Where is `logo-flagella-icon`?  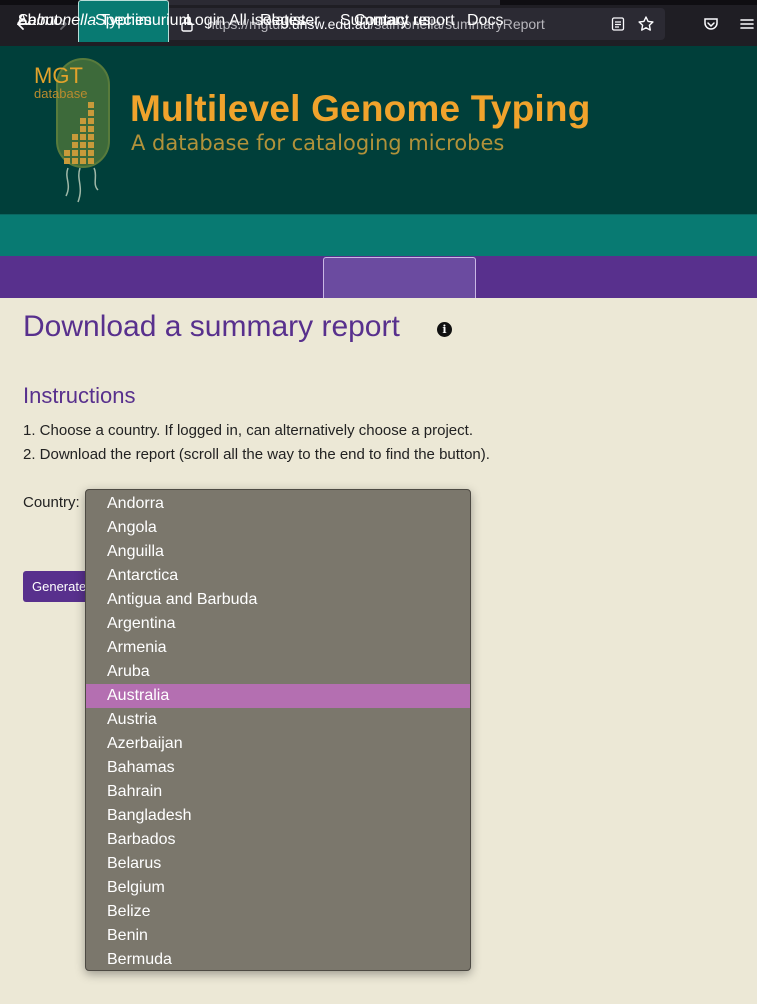 logo-flagella-icon is located at coordinates (82, 185).